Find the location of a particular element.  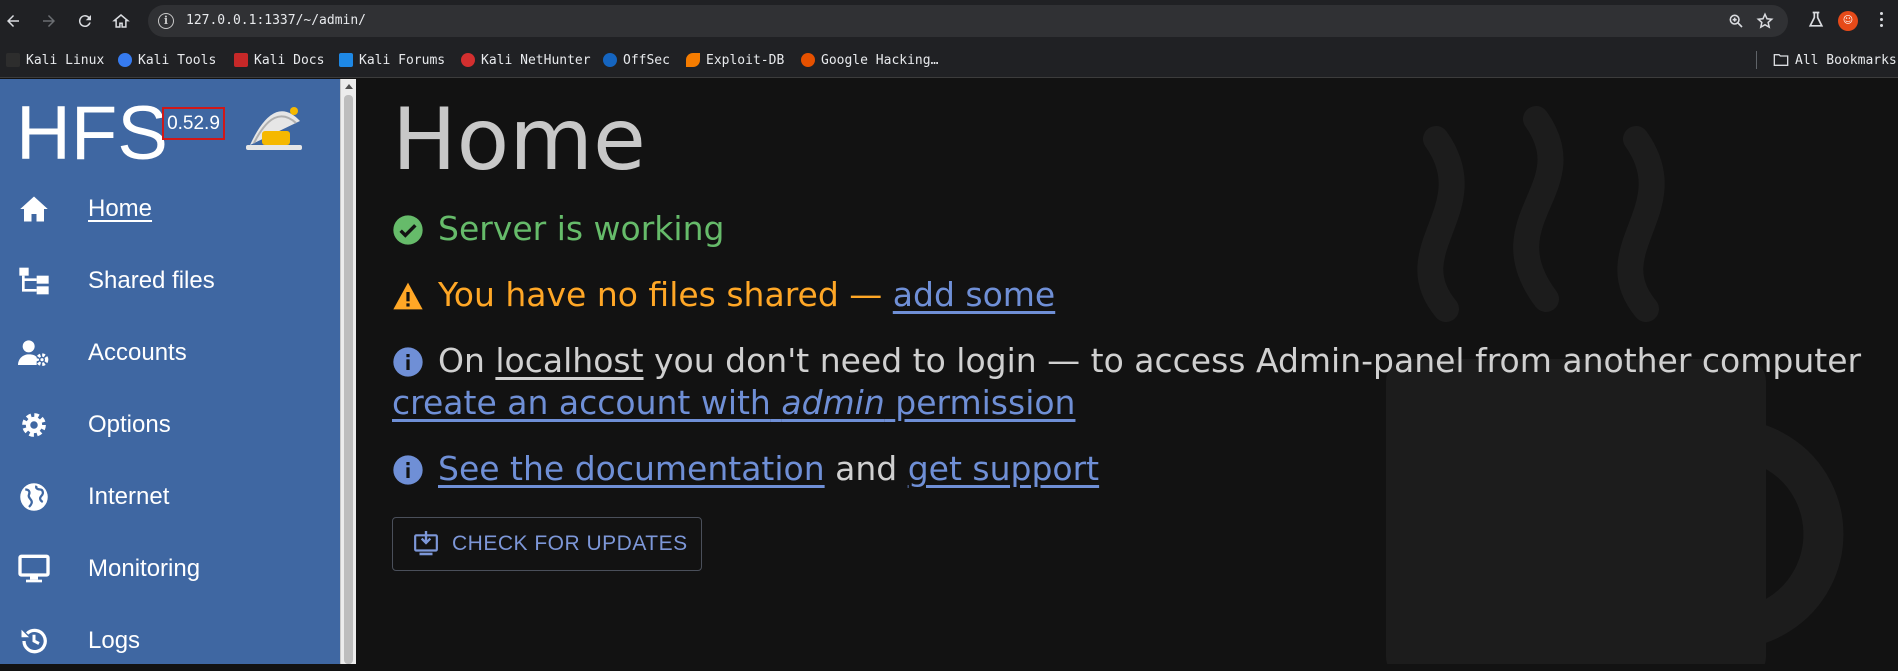

download-update-icon is located at coordinates (426, 543).